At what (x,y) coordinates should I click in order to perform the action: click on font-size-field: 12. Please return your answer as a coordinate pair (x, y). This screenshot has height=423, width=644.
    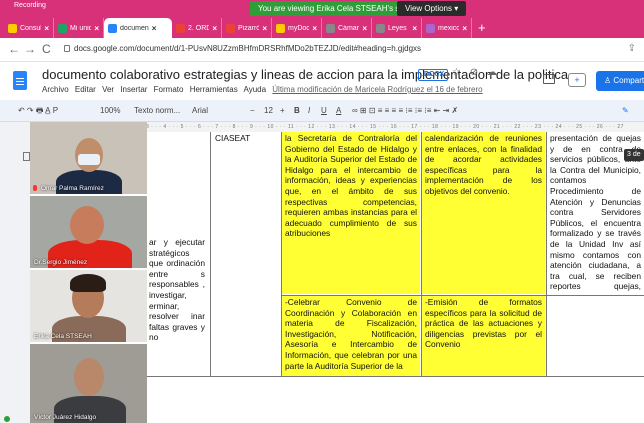
    Looking at the image, I should click on (268, 111).